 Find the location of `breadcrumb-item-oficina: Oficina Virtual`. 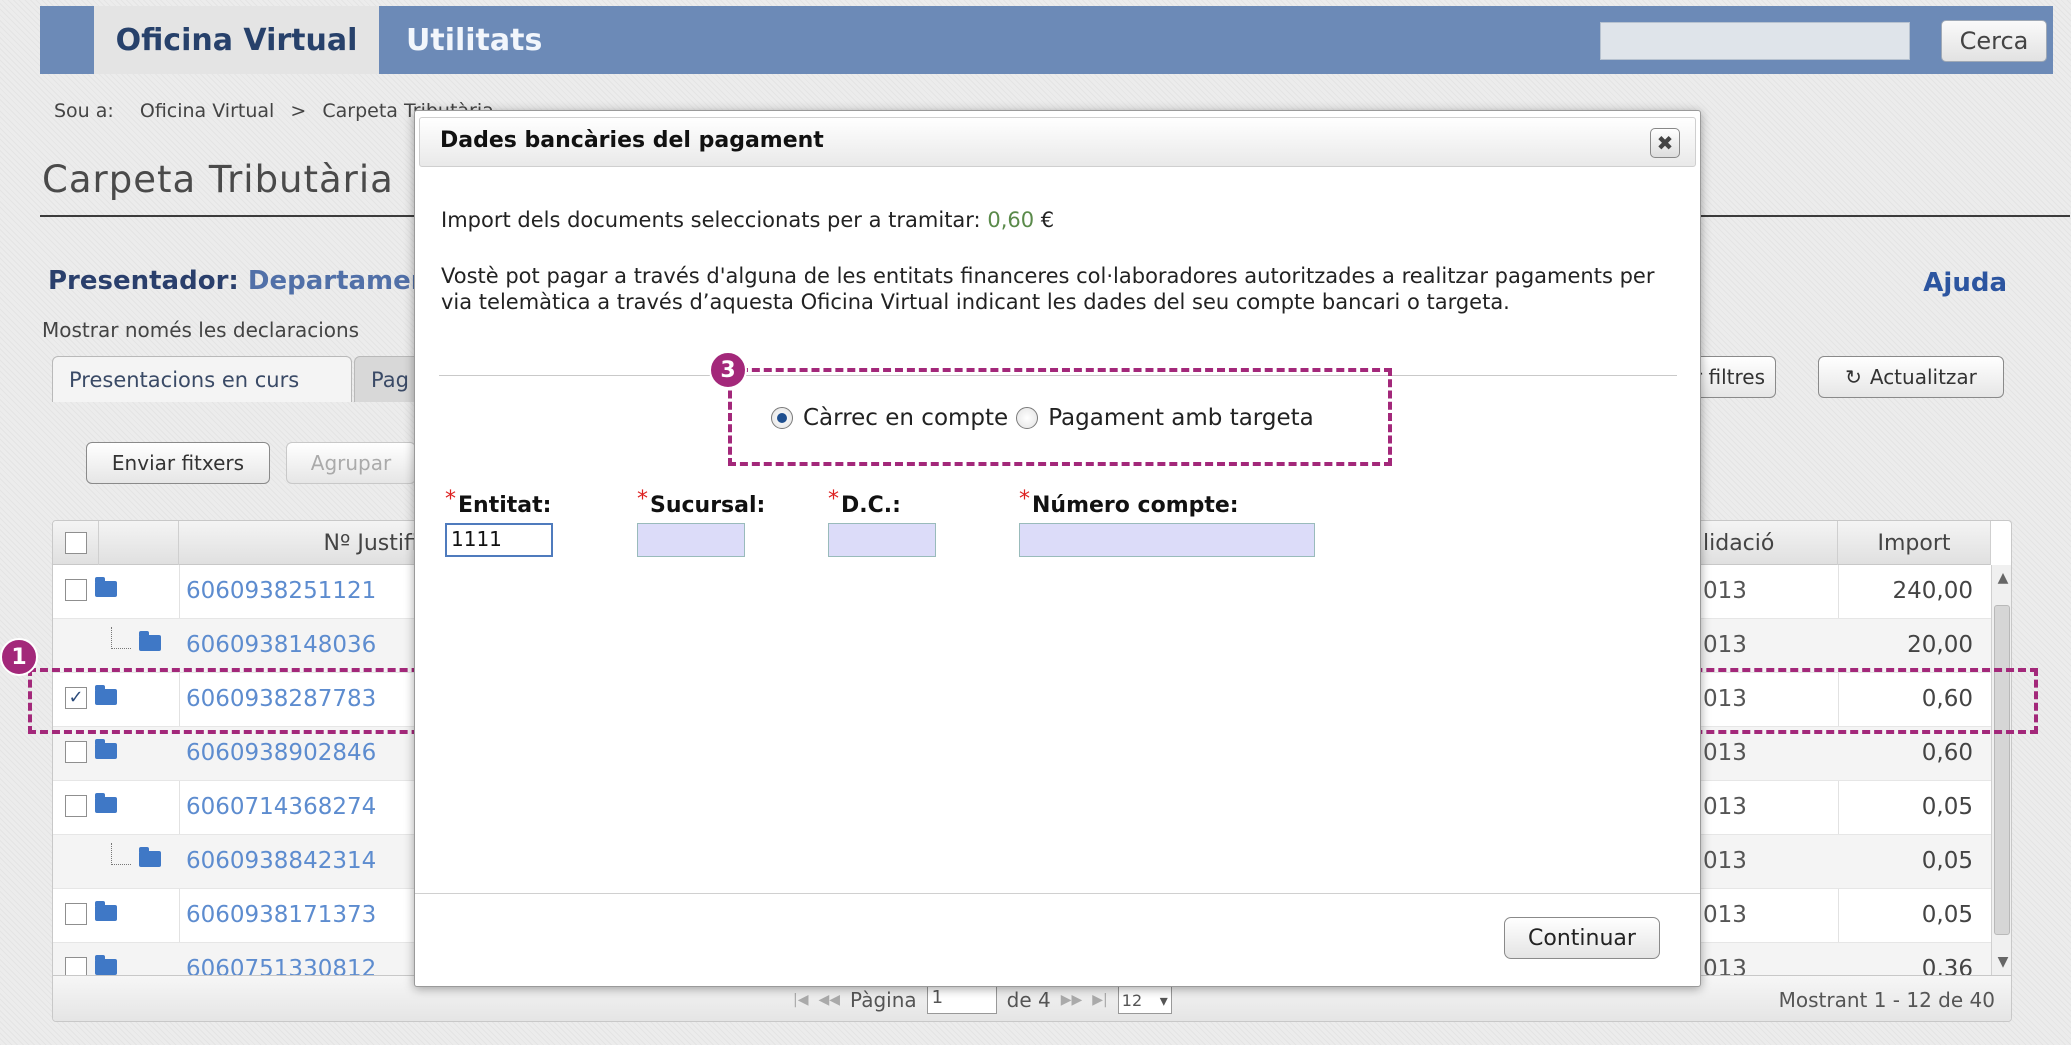

breadcrumb-item-oficina: Oficina Virtual is located at coordinates (207, 111).